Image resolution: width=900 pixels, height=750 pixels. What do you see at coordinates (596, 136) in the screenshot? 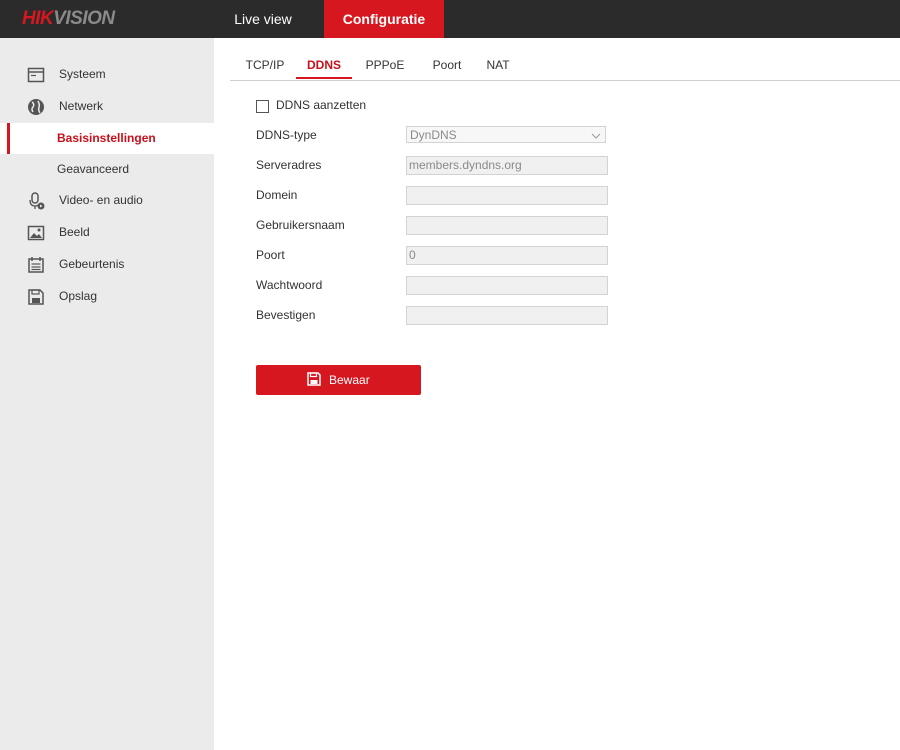
I see `chevron-down-icon` at bounding box center [596, 136].